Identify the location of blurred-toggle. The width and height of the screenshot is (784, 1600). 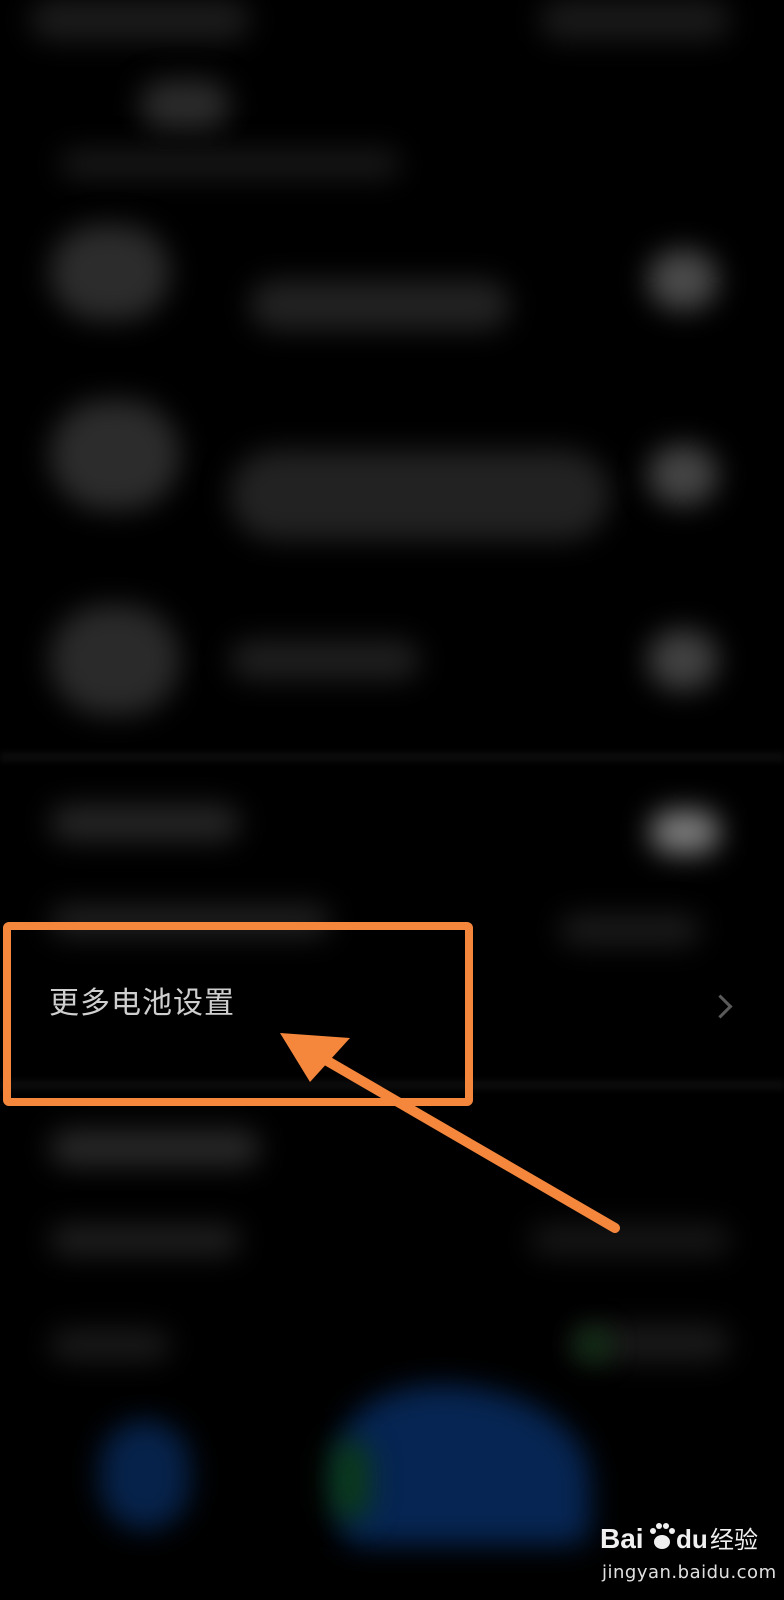
(685, 832).